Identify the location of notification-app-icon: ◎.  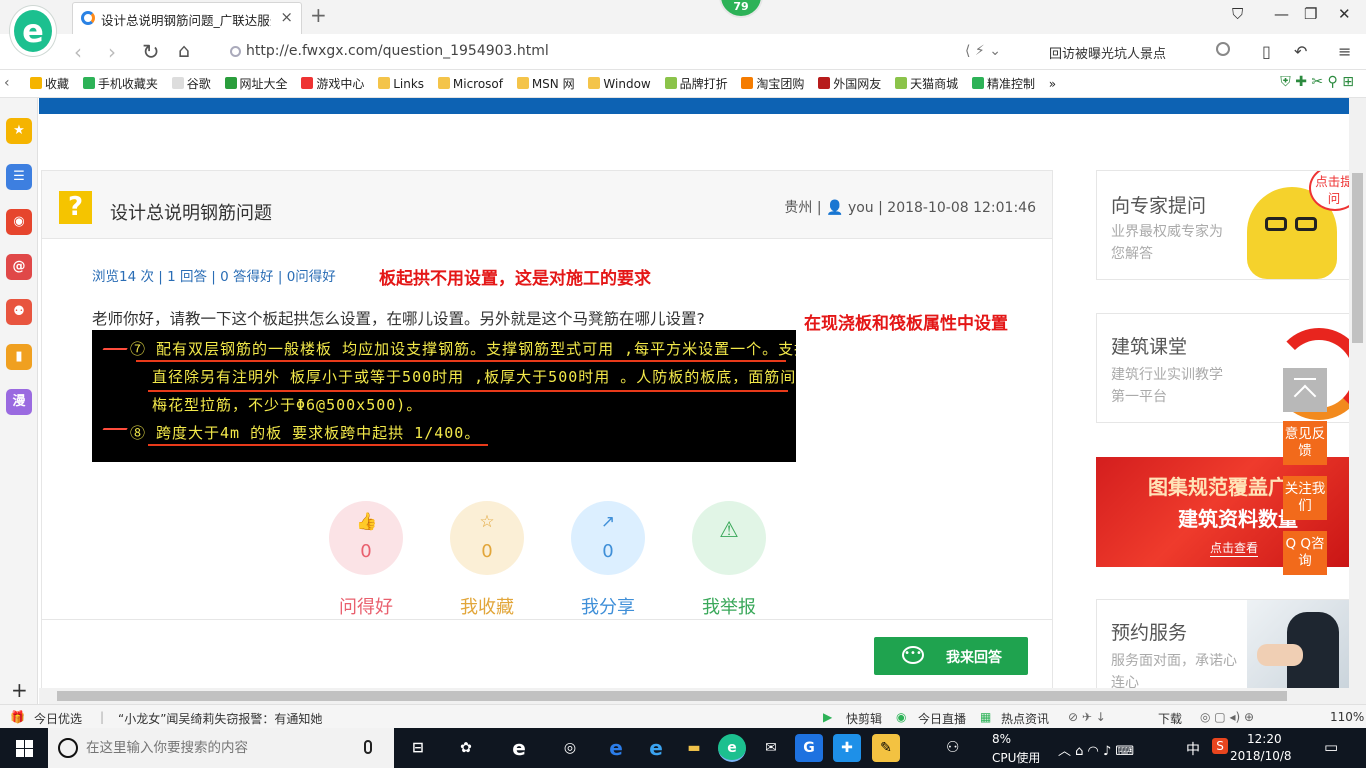
(570, 748).